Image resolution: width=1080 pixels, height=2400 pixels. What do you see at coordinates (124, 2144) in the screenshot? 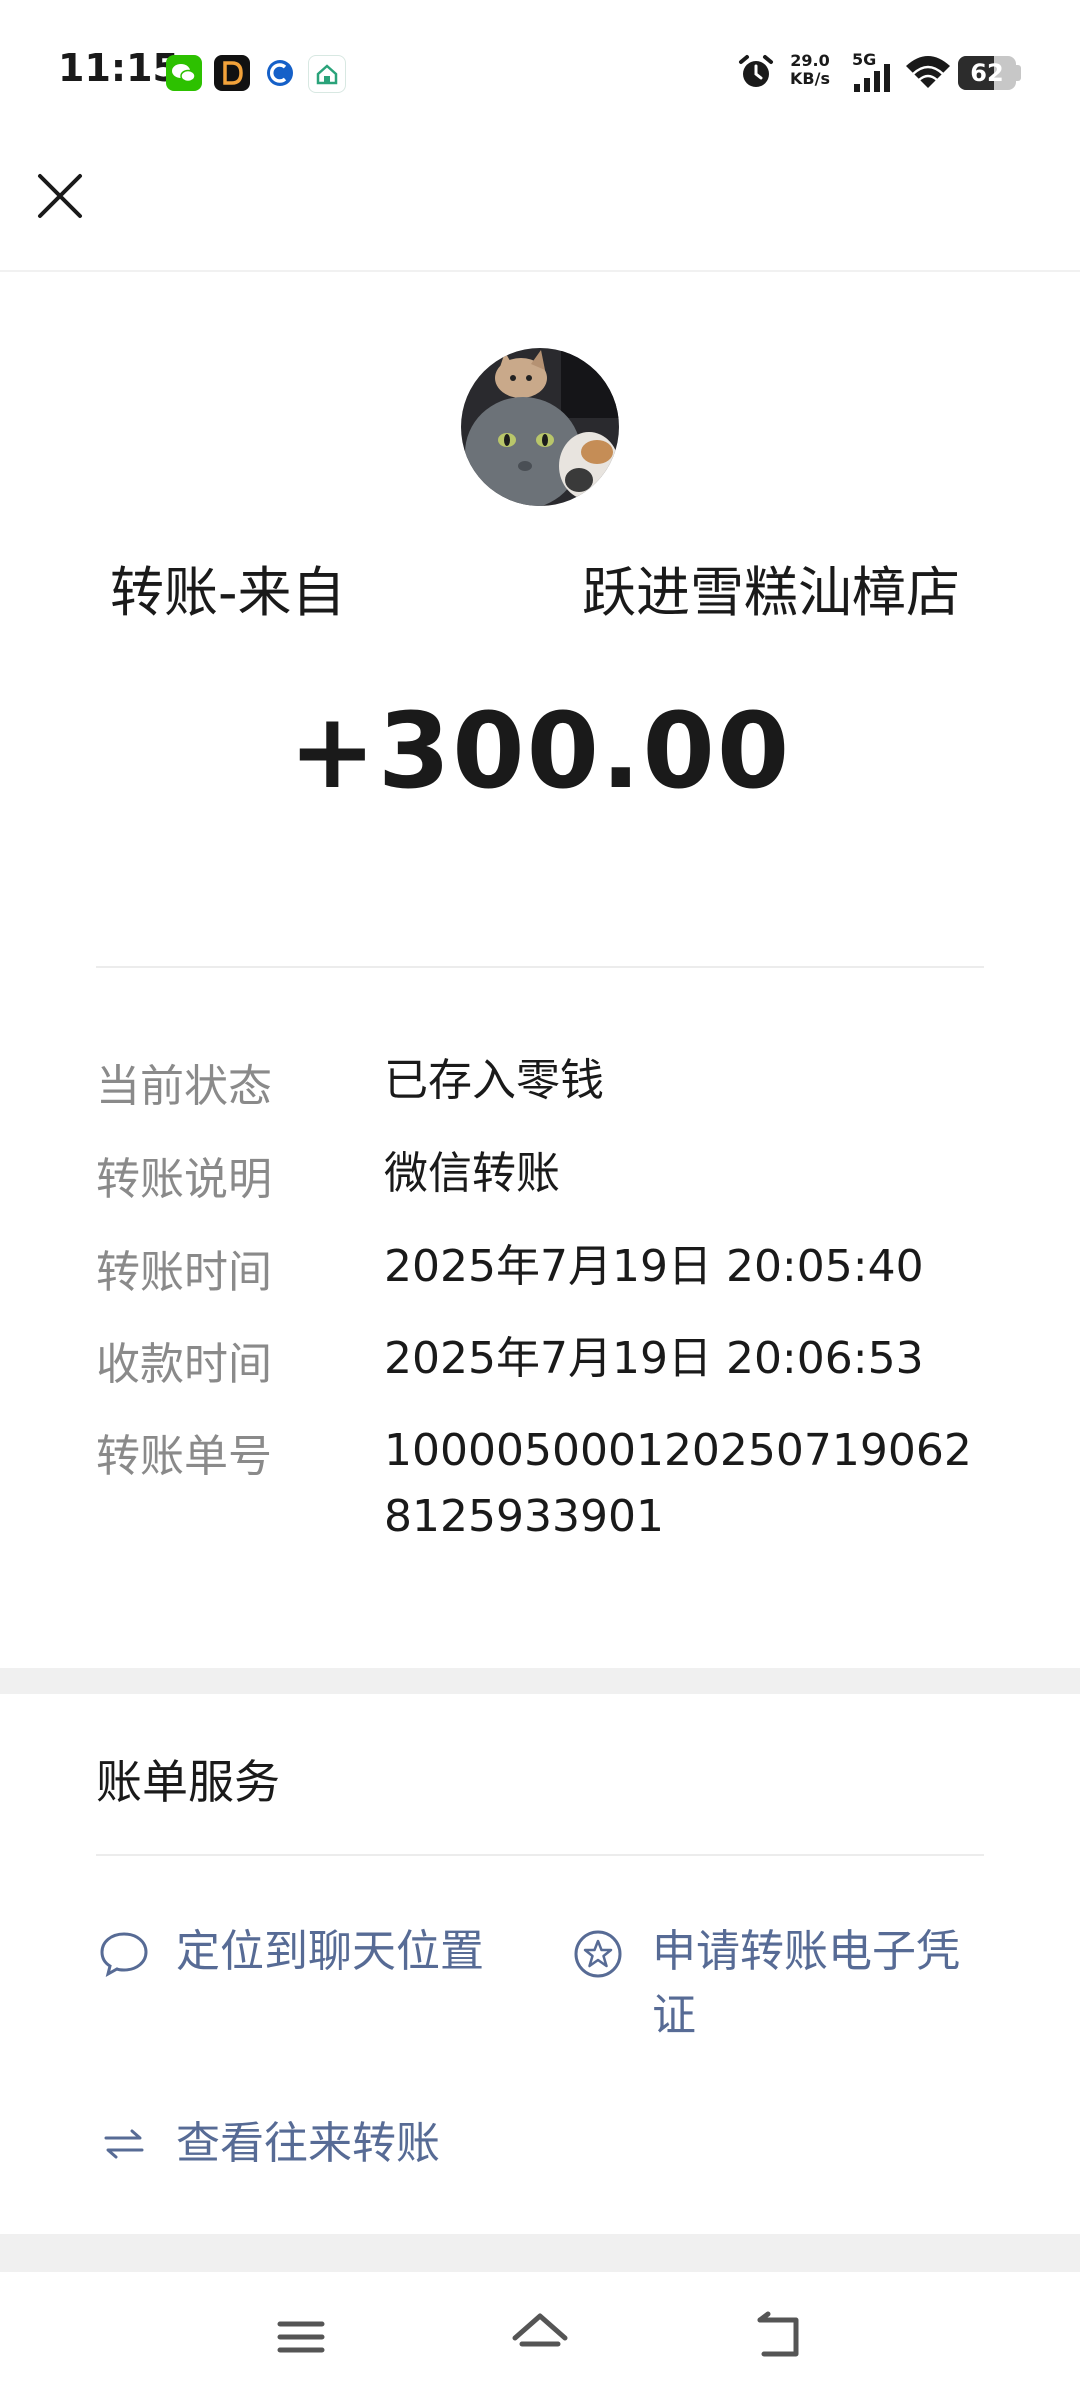
I see `transfer-arrows-icon` at bounding box center [124, 2144].